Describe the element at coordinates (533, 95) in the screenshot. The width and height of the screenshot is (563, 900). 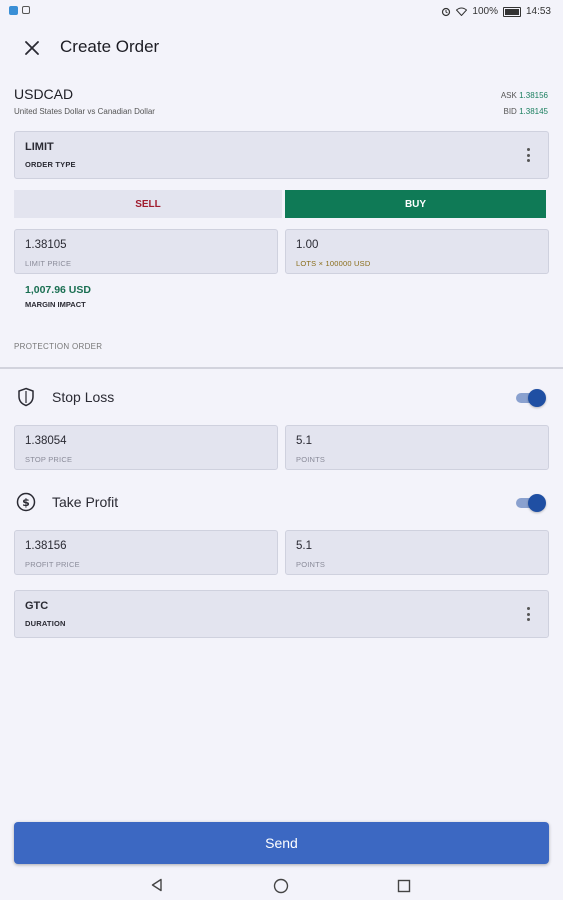
I see `ask-value: 1.38156` at that location.